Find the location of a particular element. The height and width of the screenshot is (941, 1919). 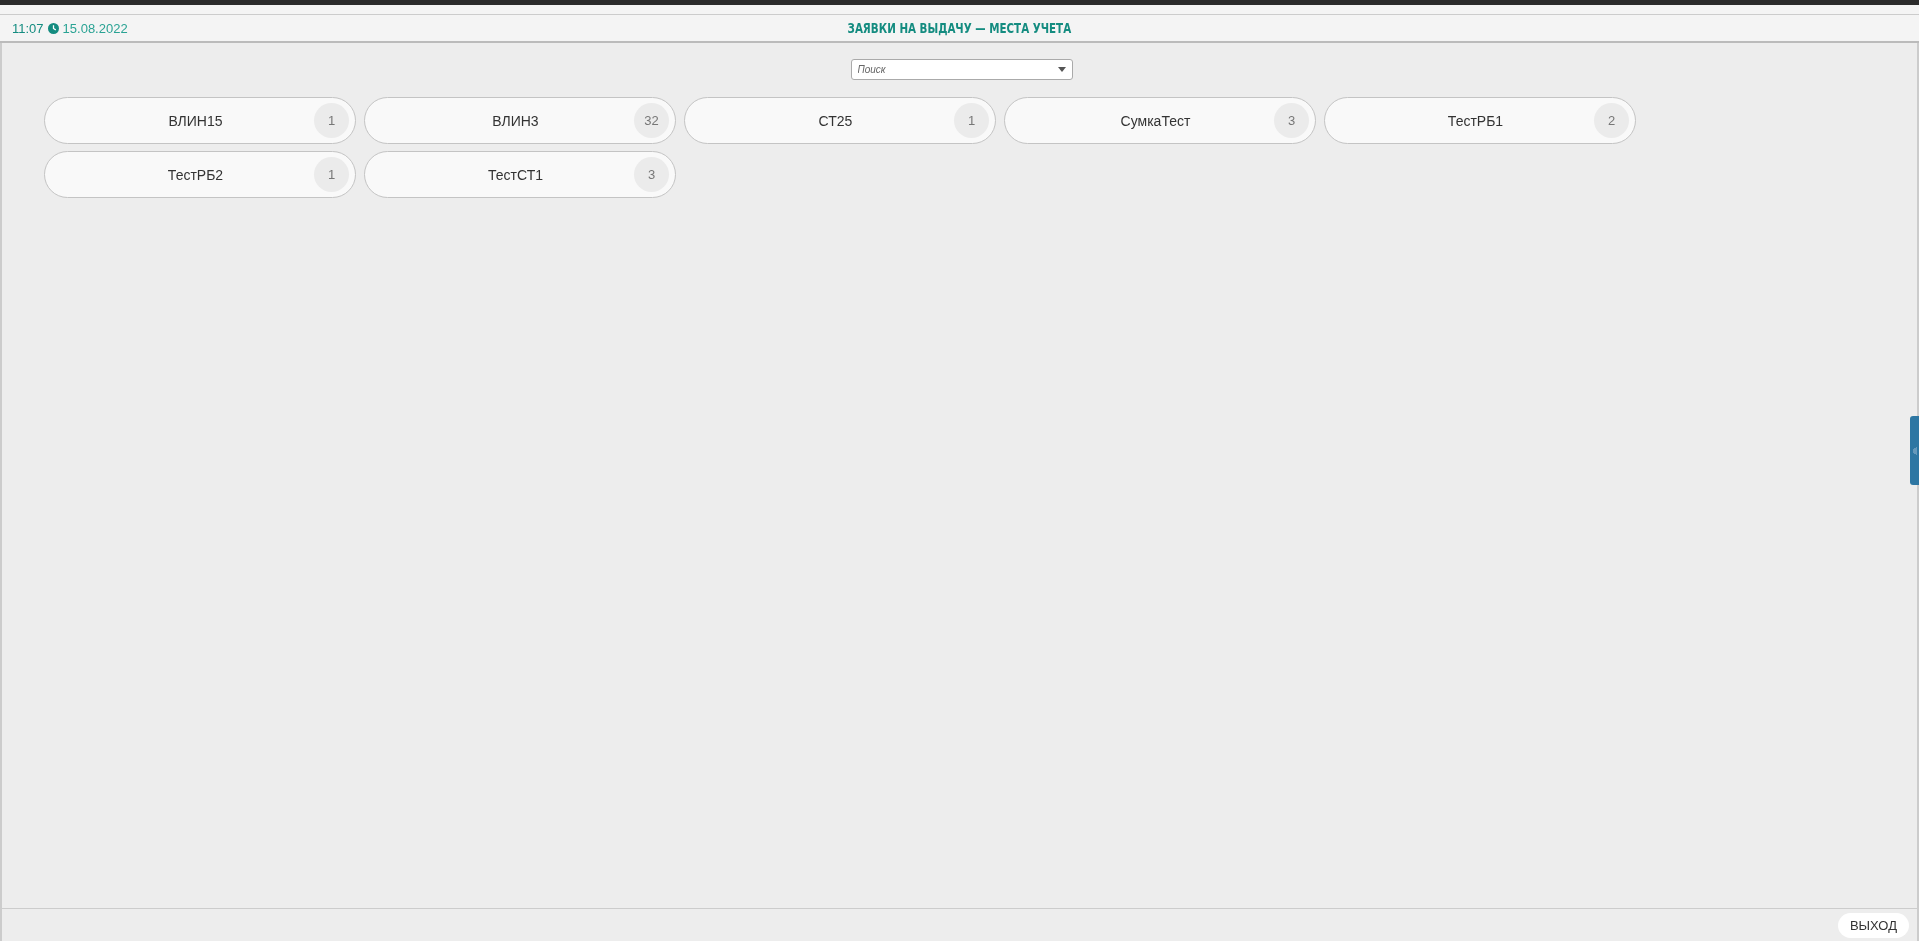

place-button: ТестРБ1 2 is located at coordinates (1480, 120).